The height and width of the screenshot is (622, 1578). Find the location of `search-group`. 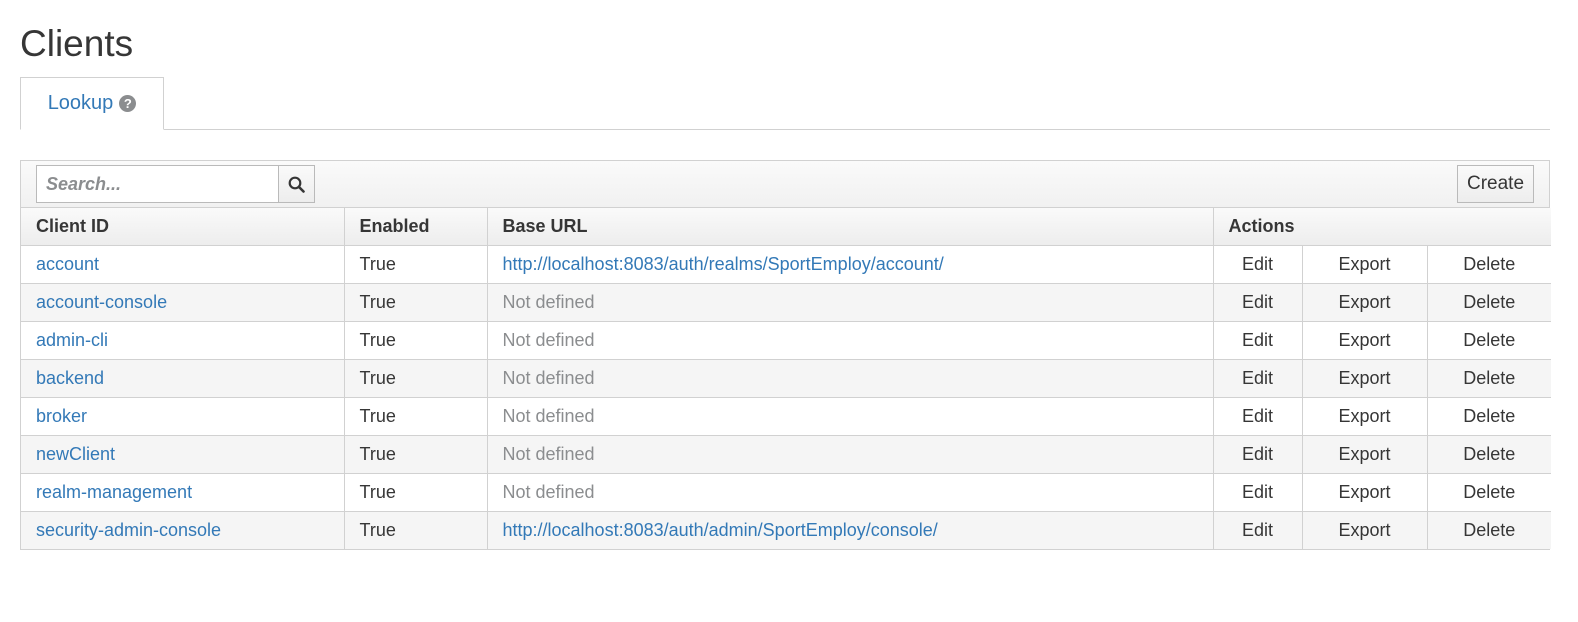

search-group is located at coordinates (175, 184).